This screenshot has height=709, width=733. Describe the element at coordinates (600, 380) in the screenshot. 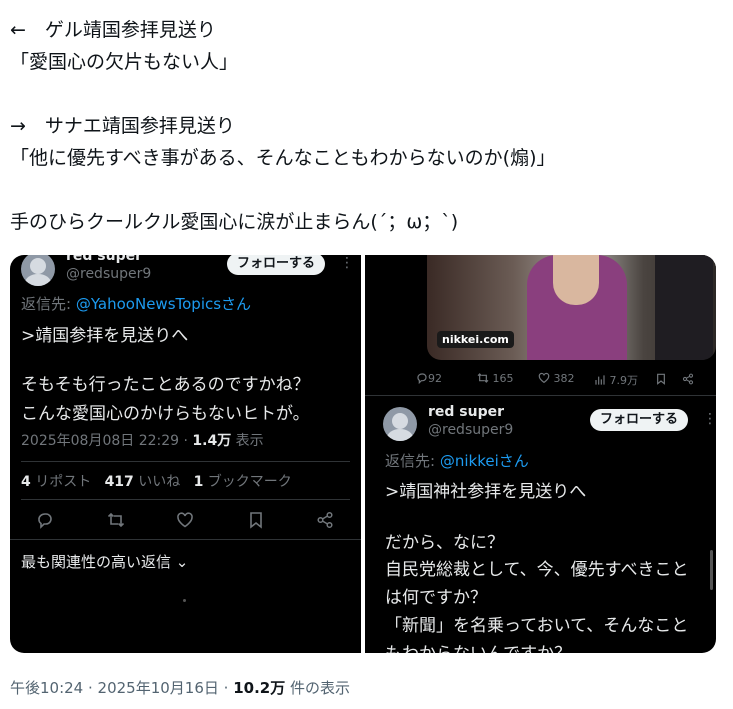

I see `views-icon` at that location.